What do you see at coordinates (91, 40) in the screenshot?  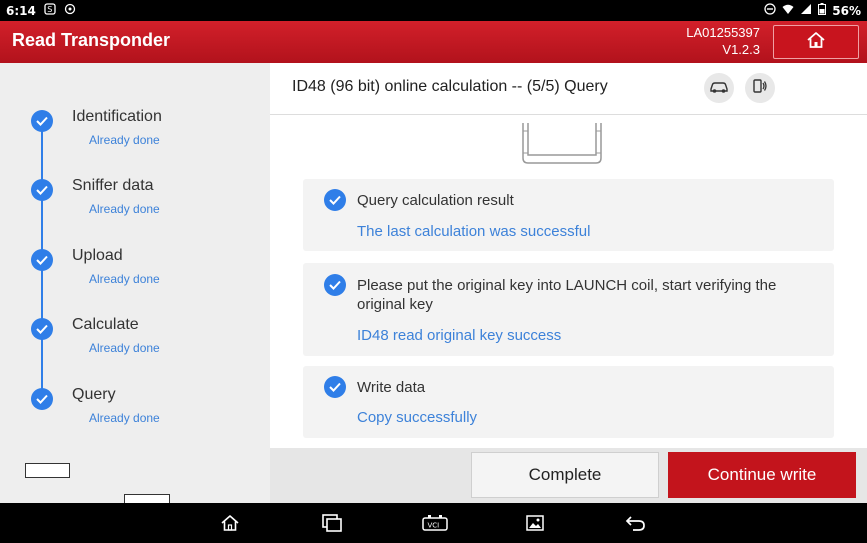 I see `page-title: Read Transponder` at bounding box center [91, 40].